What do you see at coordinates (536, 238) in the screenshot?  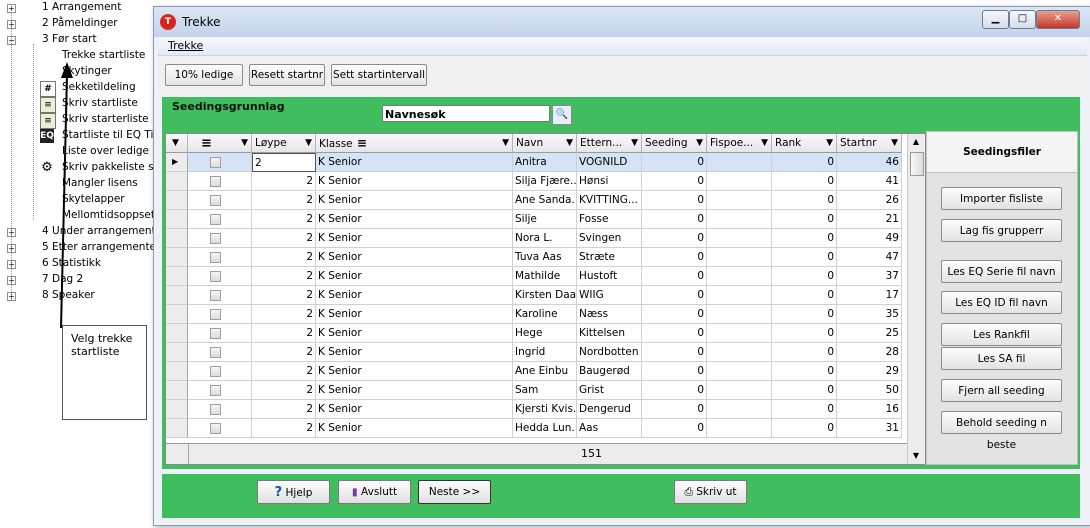 I see `table-row: 2K Senior Nora L. Svingen 0 0 49` at bounding box center [536, 238].